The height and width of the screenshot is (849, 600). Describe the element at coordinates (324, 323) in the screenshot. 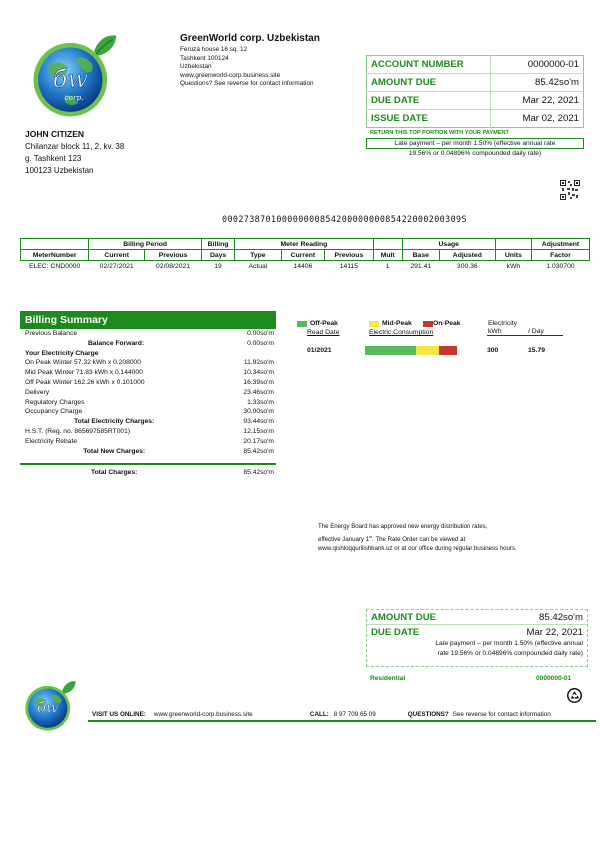

I see `legend-label: Off-Peak` at that location.